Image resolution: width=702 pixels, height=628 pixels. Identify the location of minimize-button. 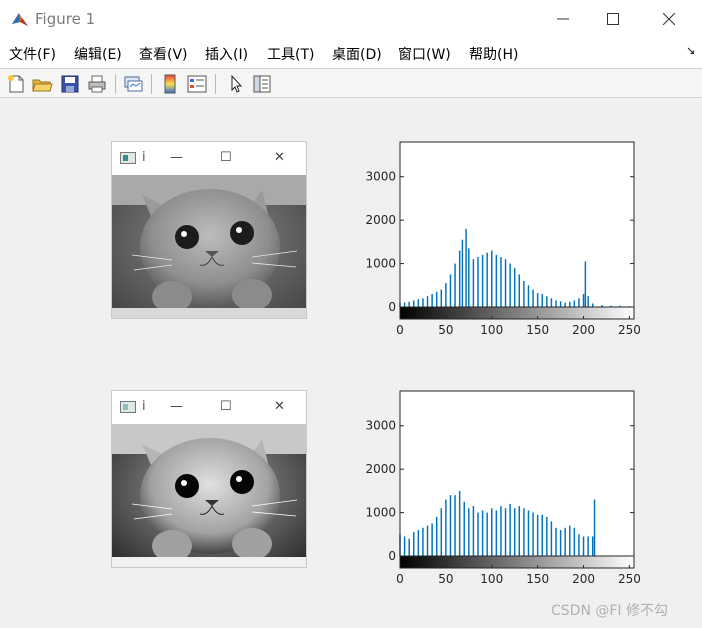
(563, 19).